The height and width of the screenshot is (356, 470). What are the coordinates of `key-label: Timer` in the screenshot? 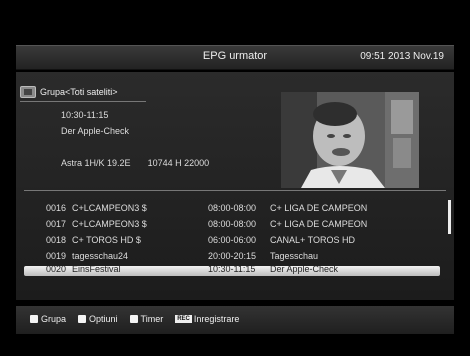 It's located at (152, 319).